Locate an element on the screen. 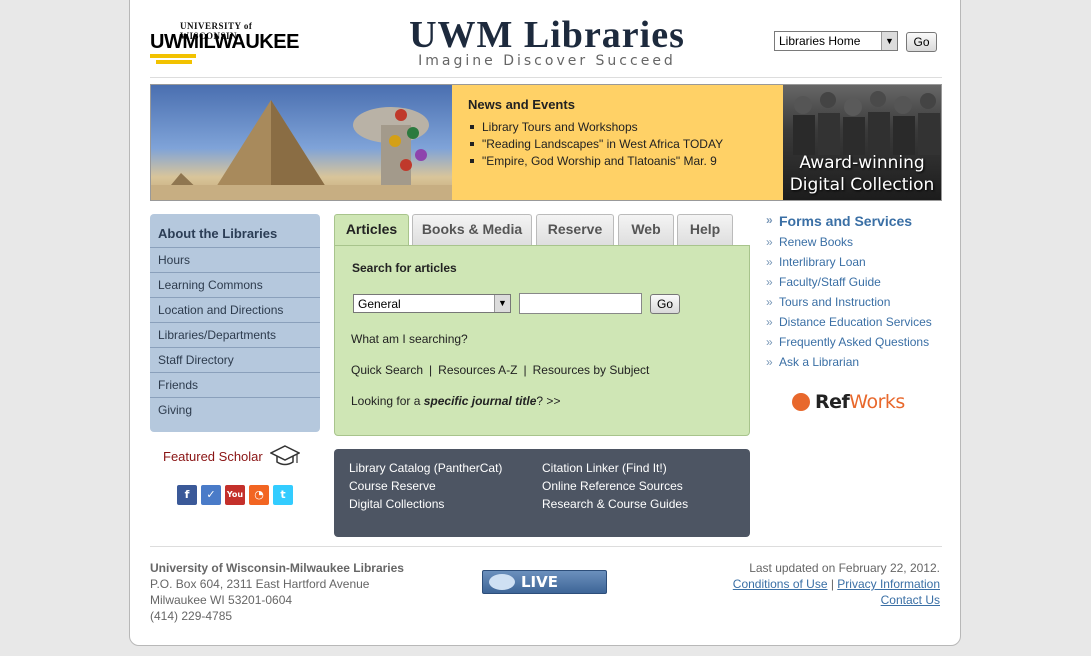 The image size is (1091, 656). resources-by-subject-link: Resources by Subject is located at coordinates (591, 370).